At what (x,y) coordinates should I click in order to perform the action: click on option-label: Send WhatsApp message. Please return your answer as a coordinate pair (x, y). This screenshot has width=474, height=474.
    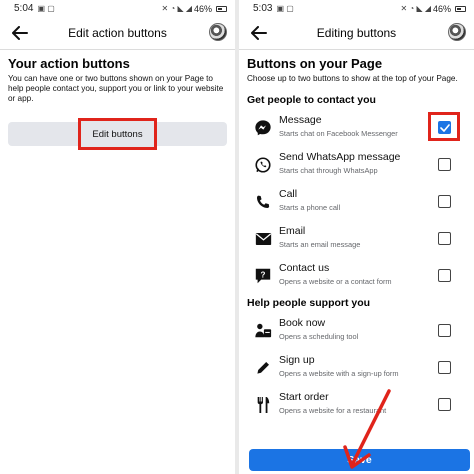
    Looking at the image, I should click on (340, 157).